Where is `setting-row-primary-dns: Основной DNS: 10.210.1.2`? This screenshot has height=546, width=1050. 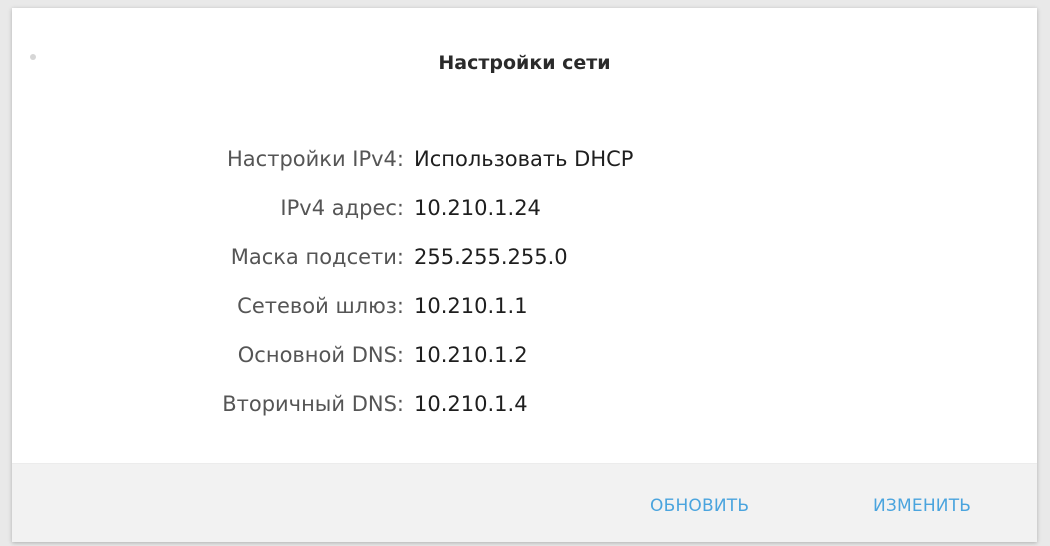
setting-row-primary-dns: Основной DNS: 10.210.1.2 is located at coordinates (524, 367).